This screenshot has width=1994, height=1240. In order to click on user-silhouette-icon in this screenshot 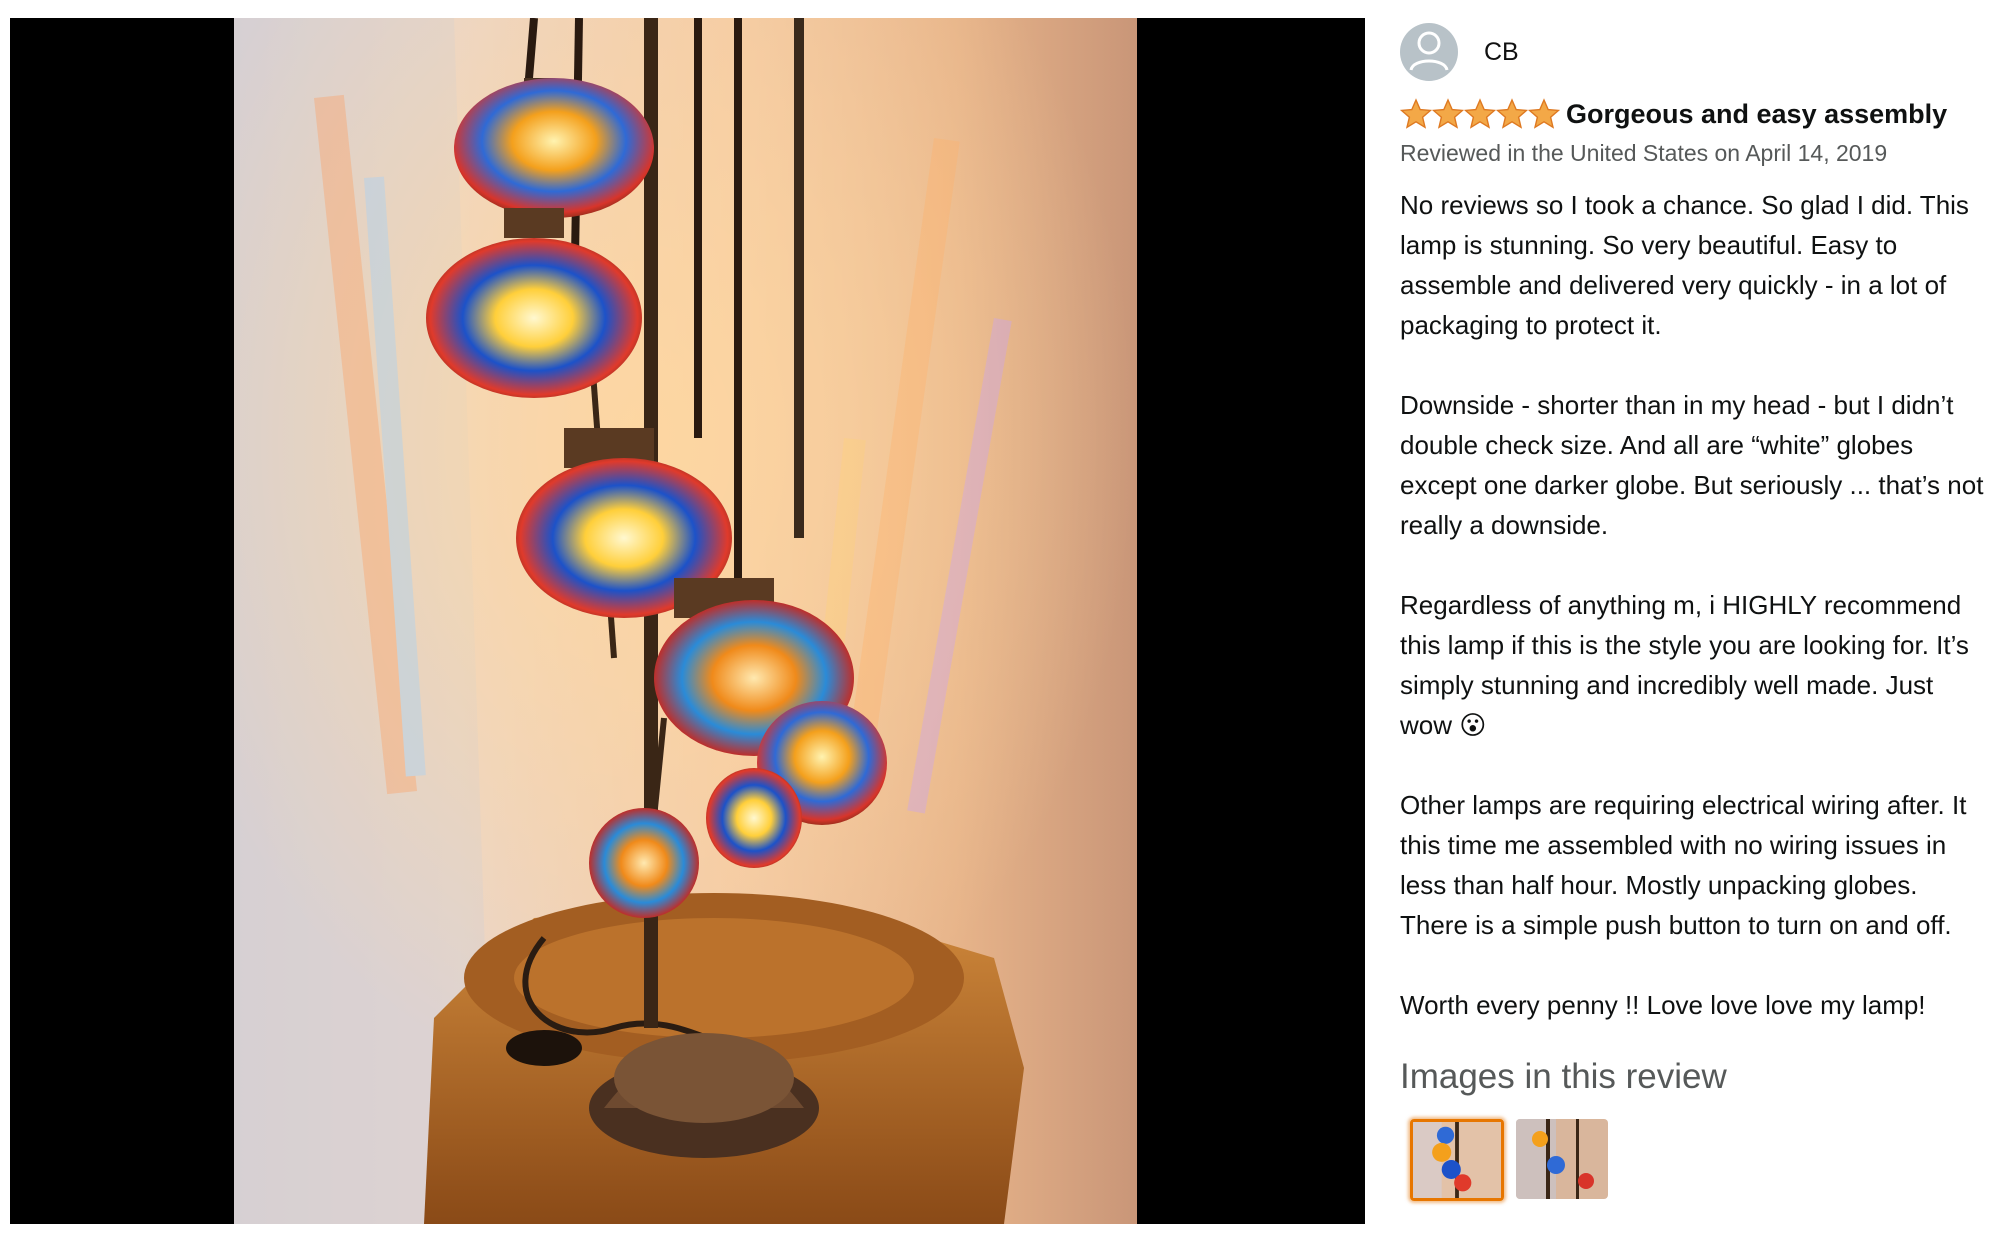, I will do `click(1429, 51)`.